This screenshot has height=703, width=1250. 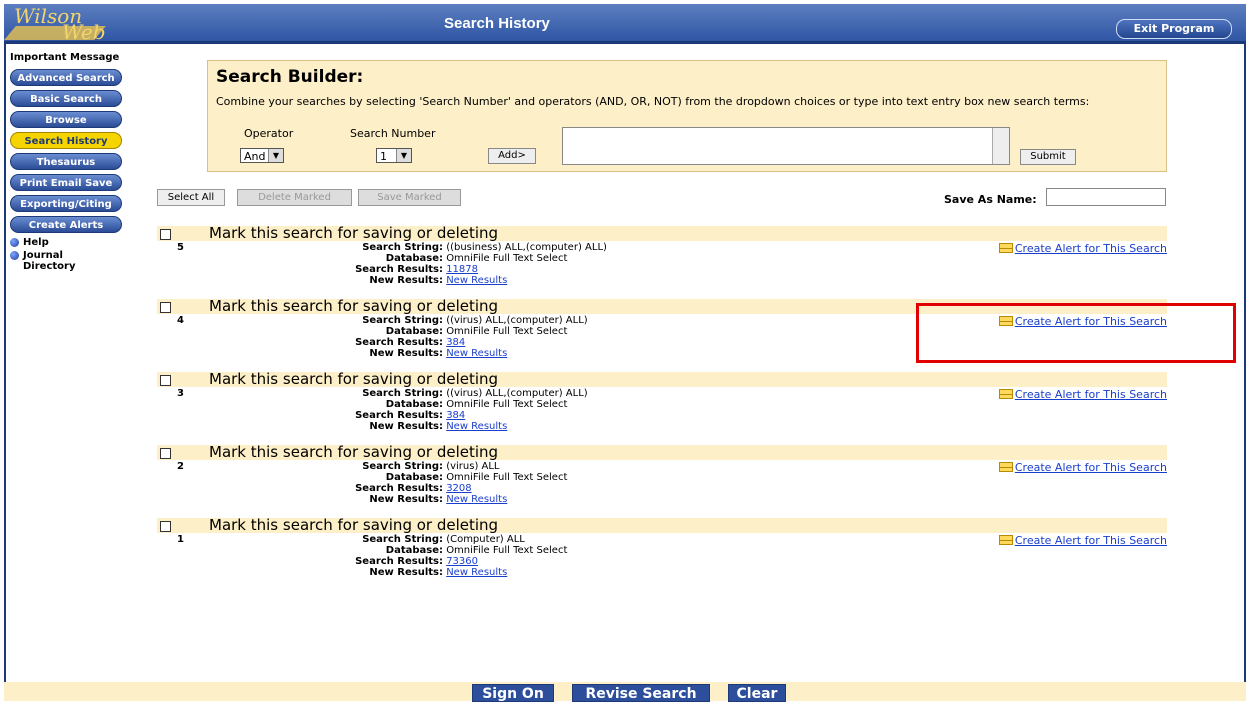 I want to click on submit-button: Submit, so click(x=1048, y=157).